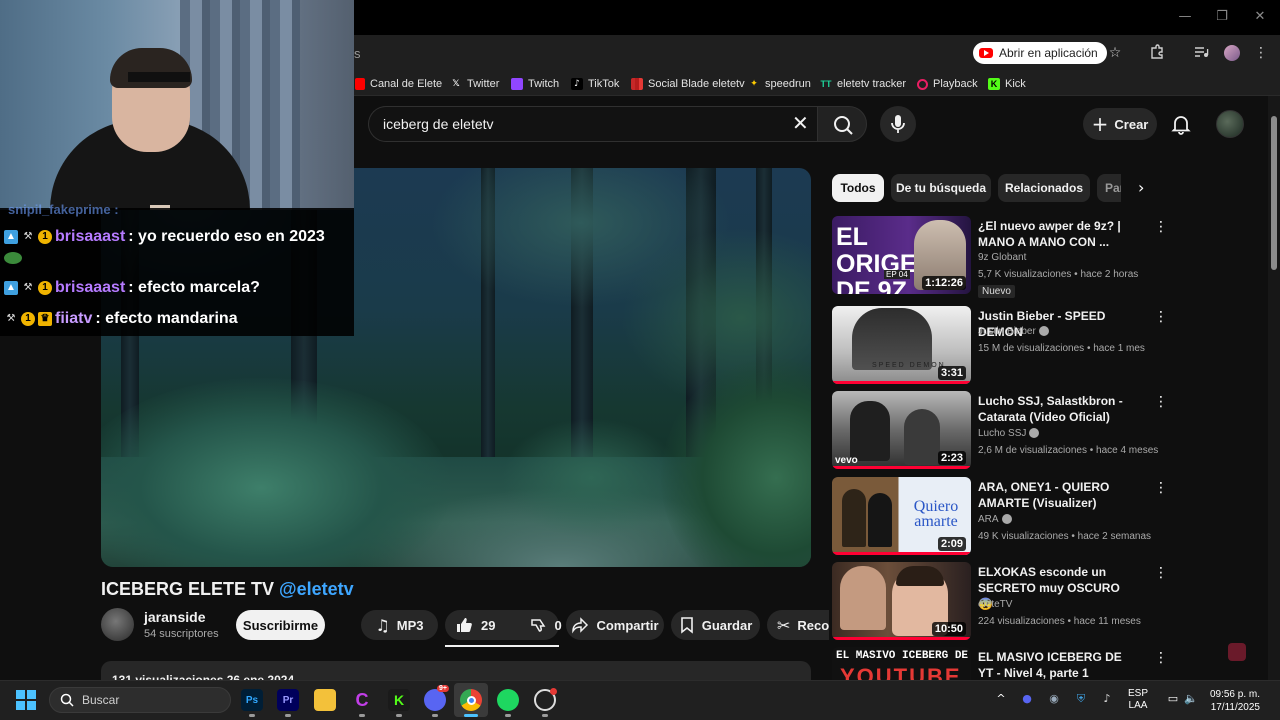  Describe the element at coordinates (471, 700) in the screenshot. I see `chrome-icon` at that location.